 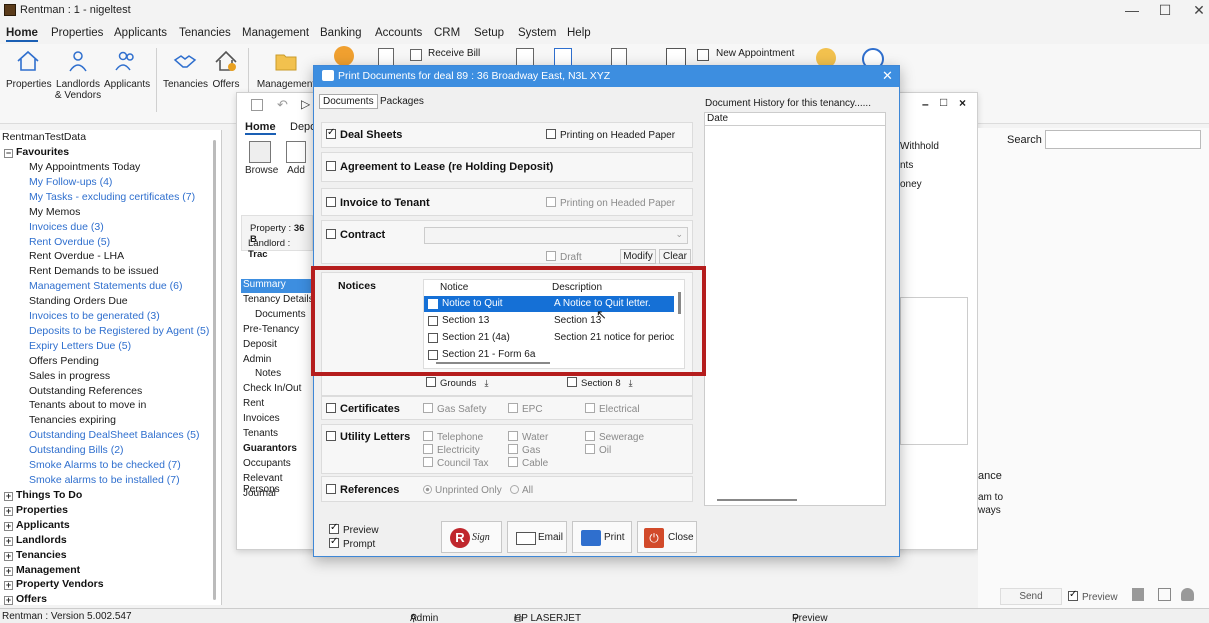 What do you see at coordinates (185, 69) in the screenshot?
I see `ribbon-tenancies-button: Tenancies` at bounding box center [185, 69].